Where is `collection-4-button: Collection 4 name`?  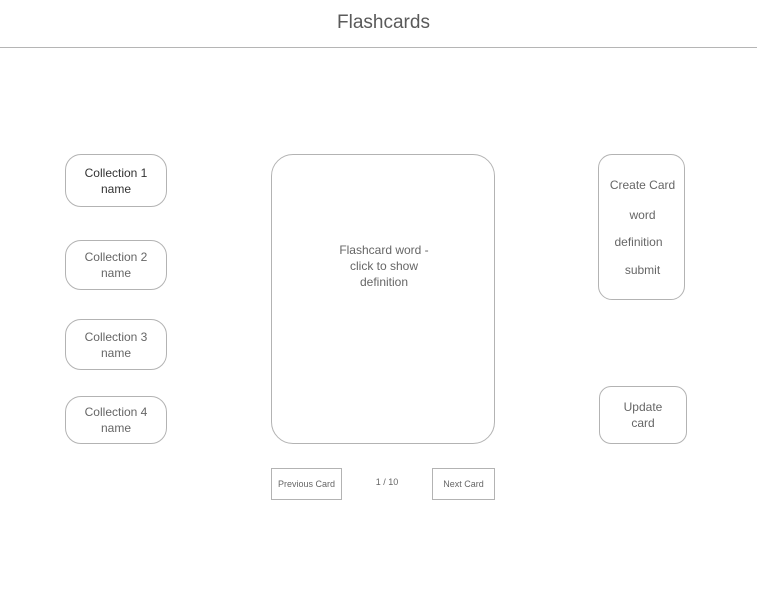 collection-4-button: Collection 4 name is located at coordinates (116, 420).